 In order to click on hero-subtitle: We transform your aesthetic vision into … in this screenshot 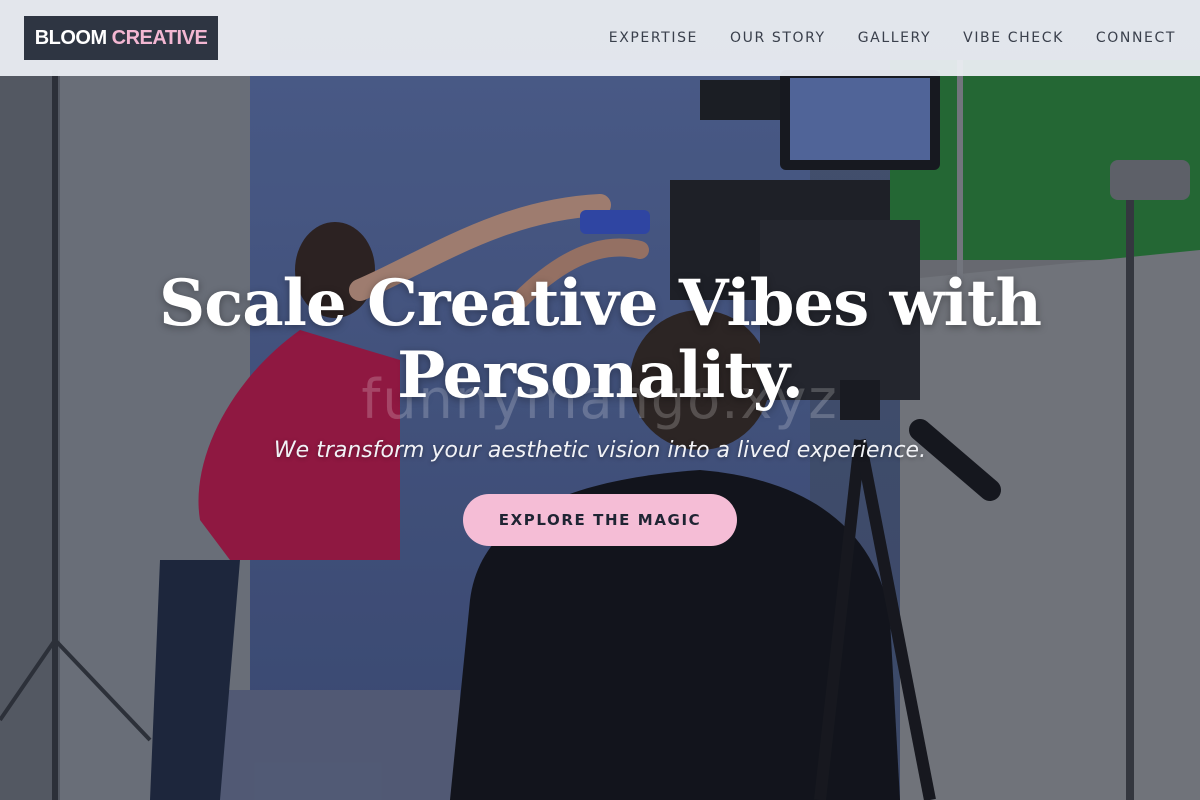, I will do `click(600, 450)`.